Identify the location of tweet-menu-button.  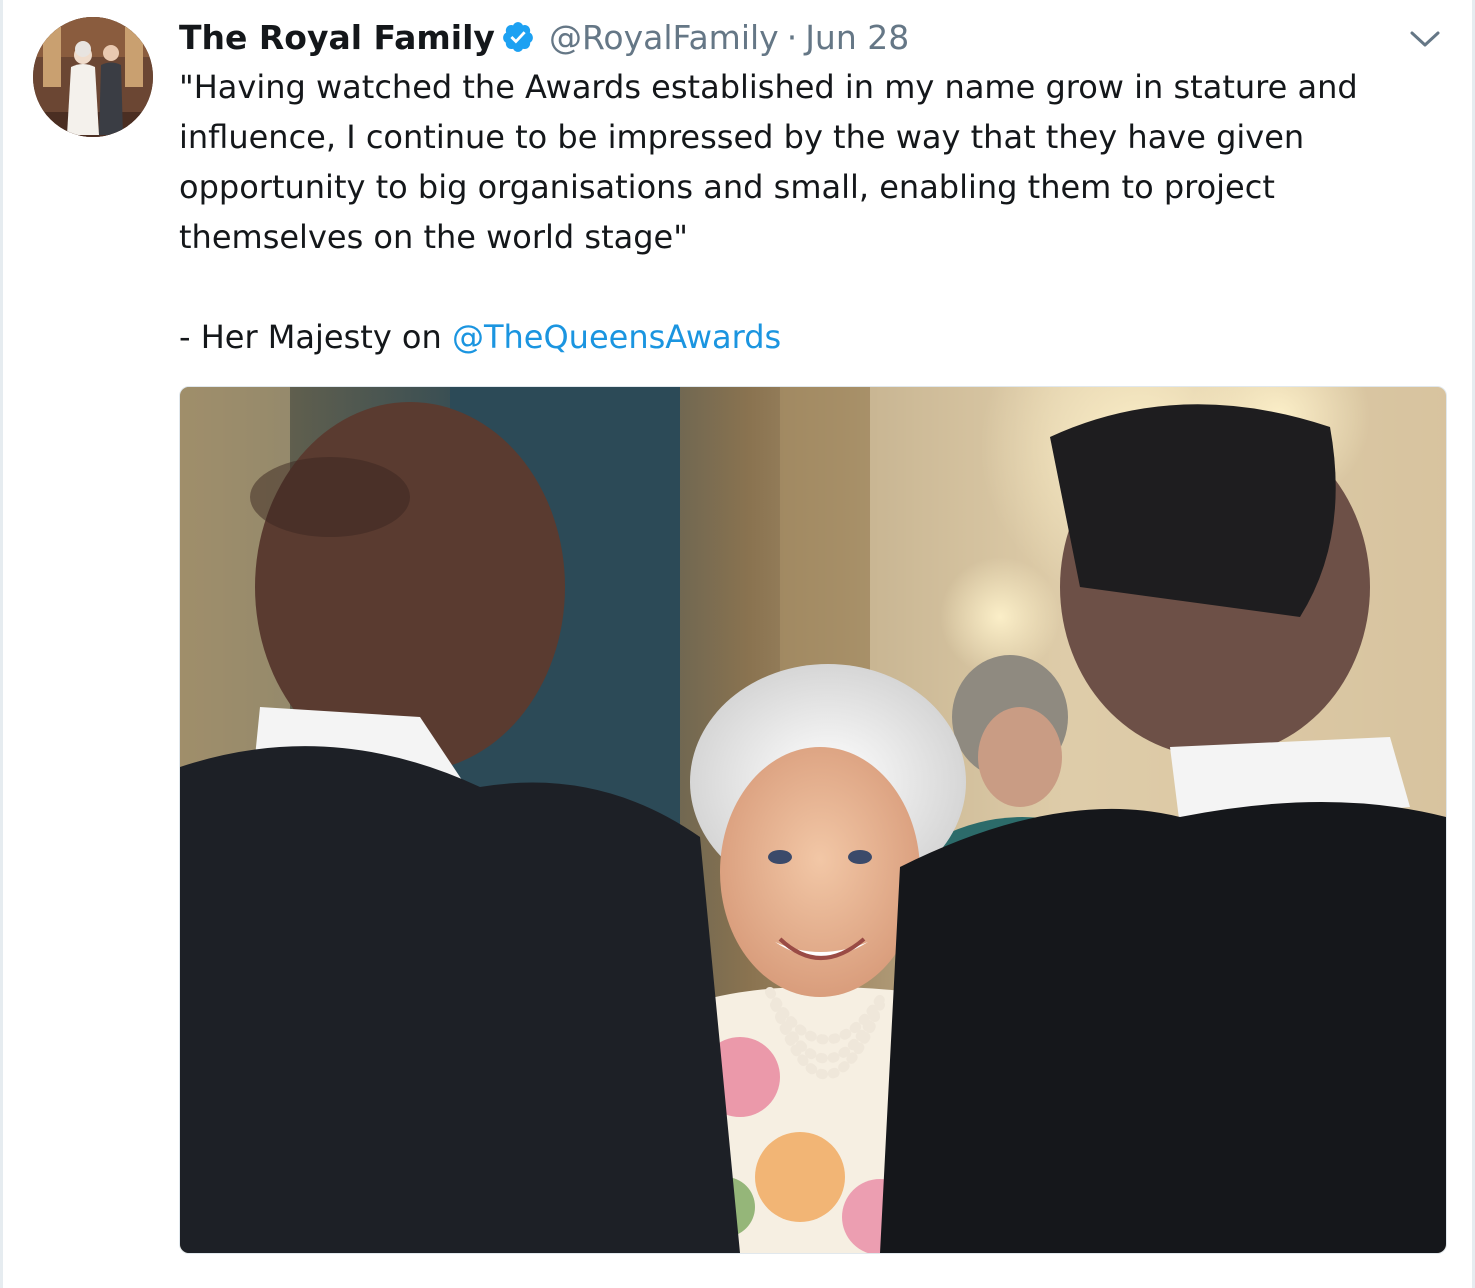
(1425, 39).